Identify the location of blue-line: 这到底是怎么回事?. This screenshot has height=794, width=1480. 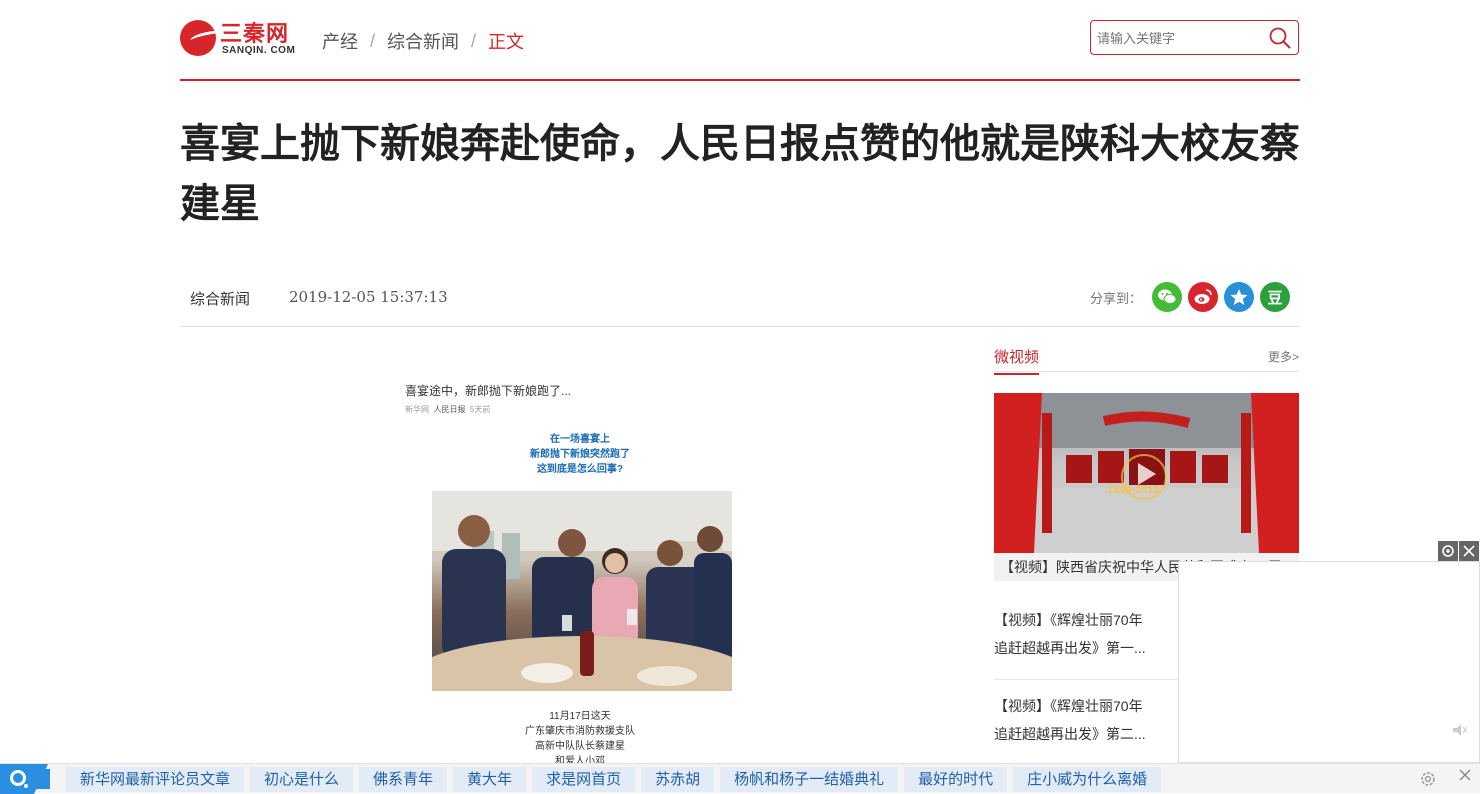
(580, 469).